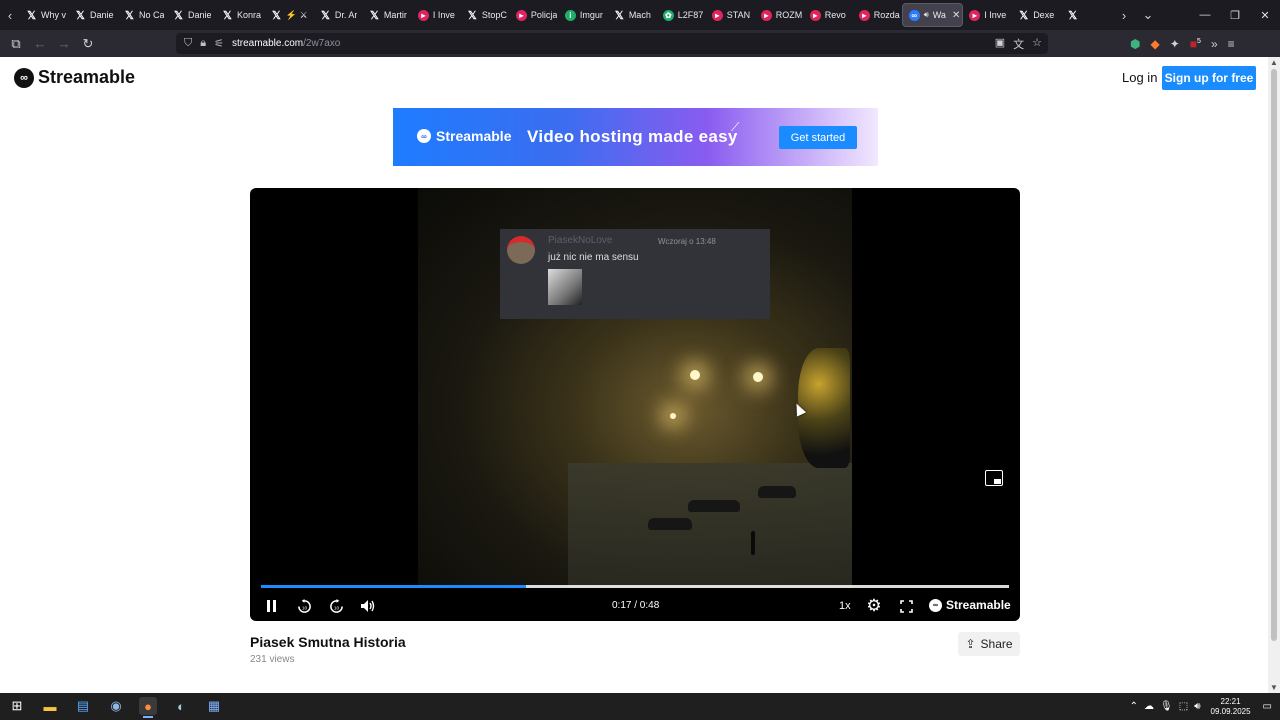 Image resolution: width=1280 pixels, height=720 pixels. I want to click on browser-tab: ▸ Policja, so click(534, 15).